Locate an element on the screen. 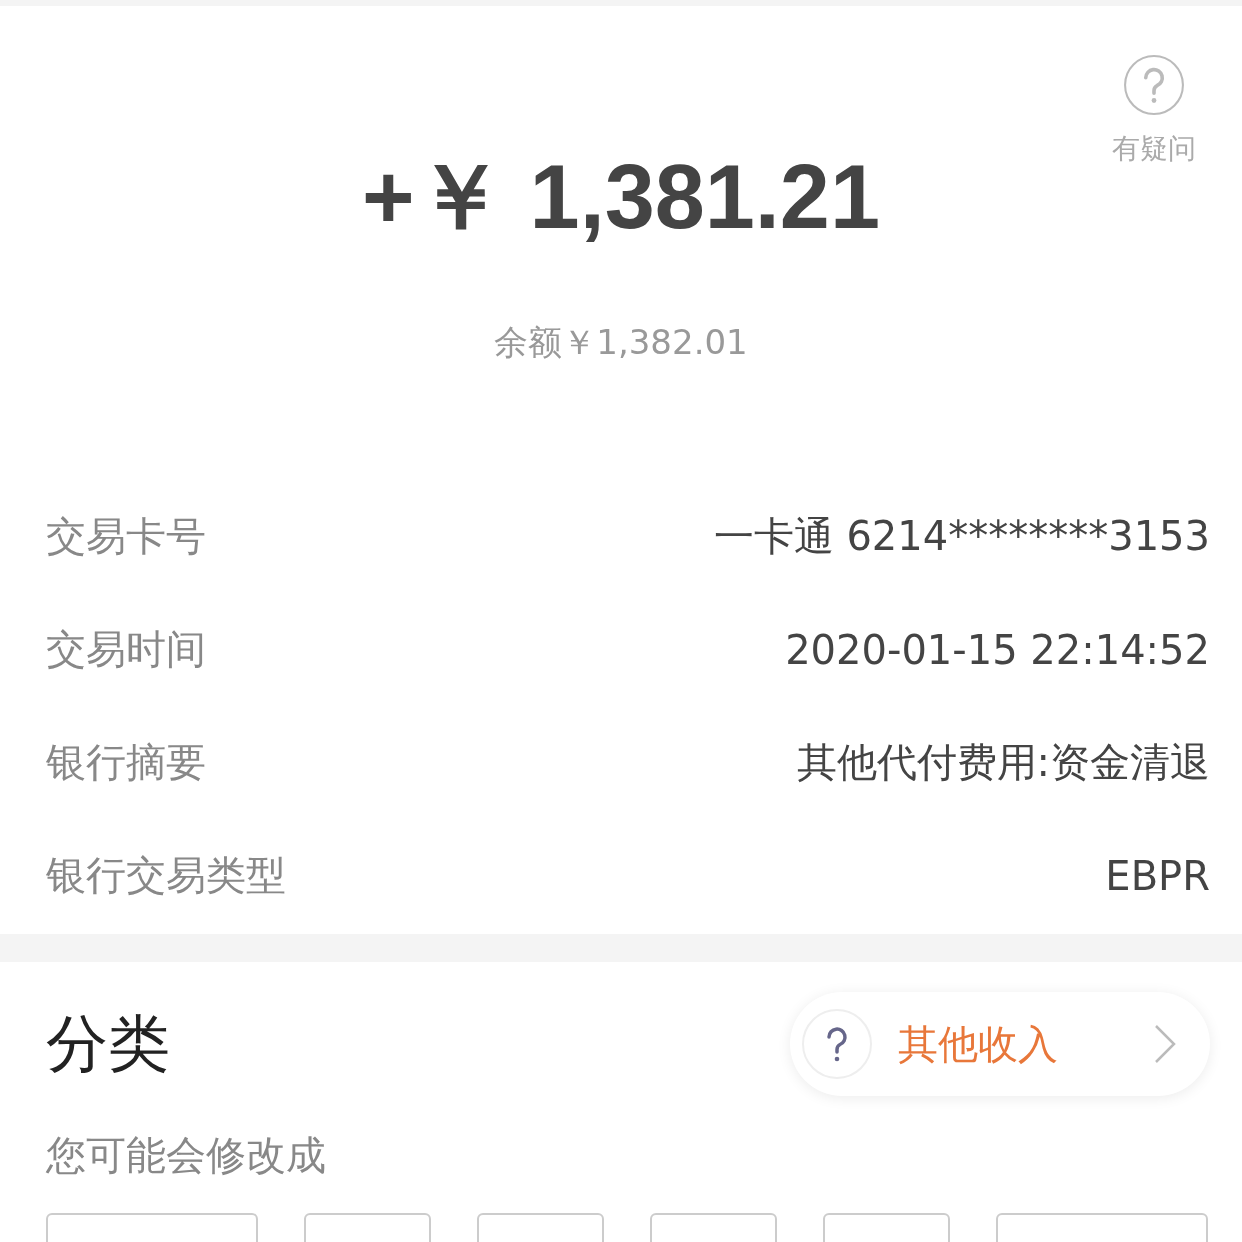 The width and height of the screenshot is (1242, 1242). balance: 余额￥1,382.01 is located at coordinates (621, 342).